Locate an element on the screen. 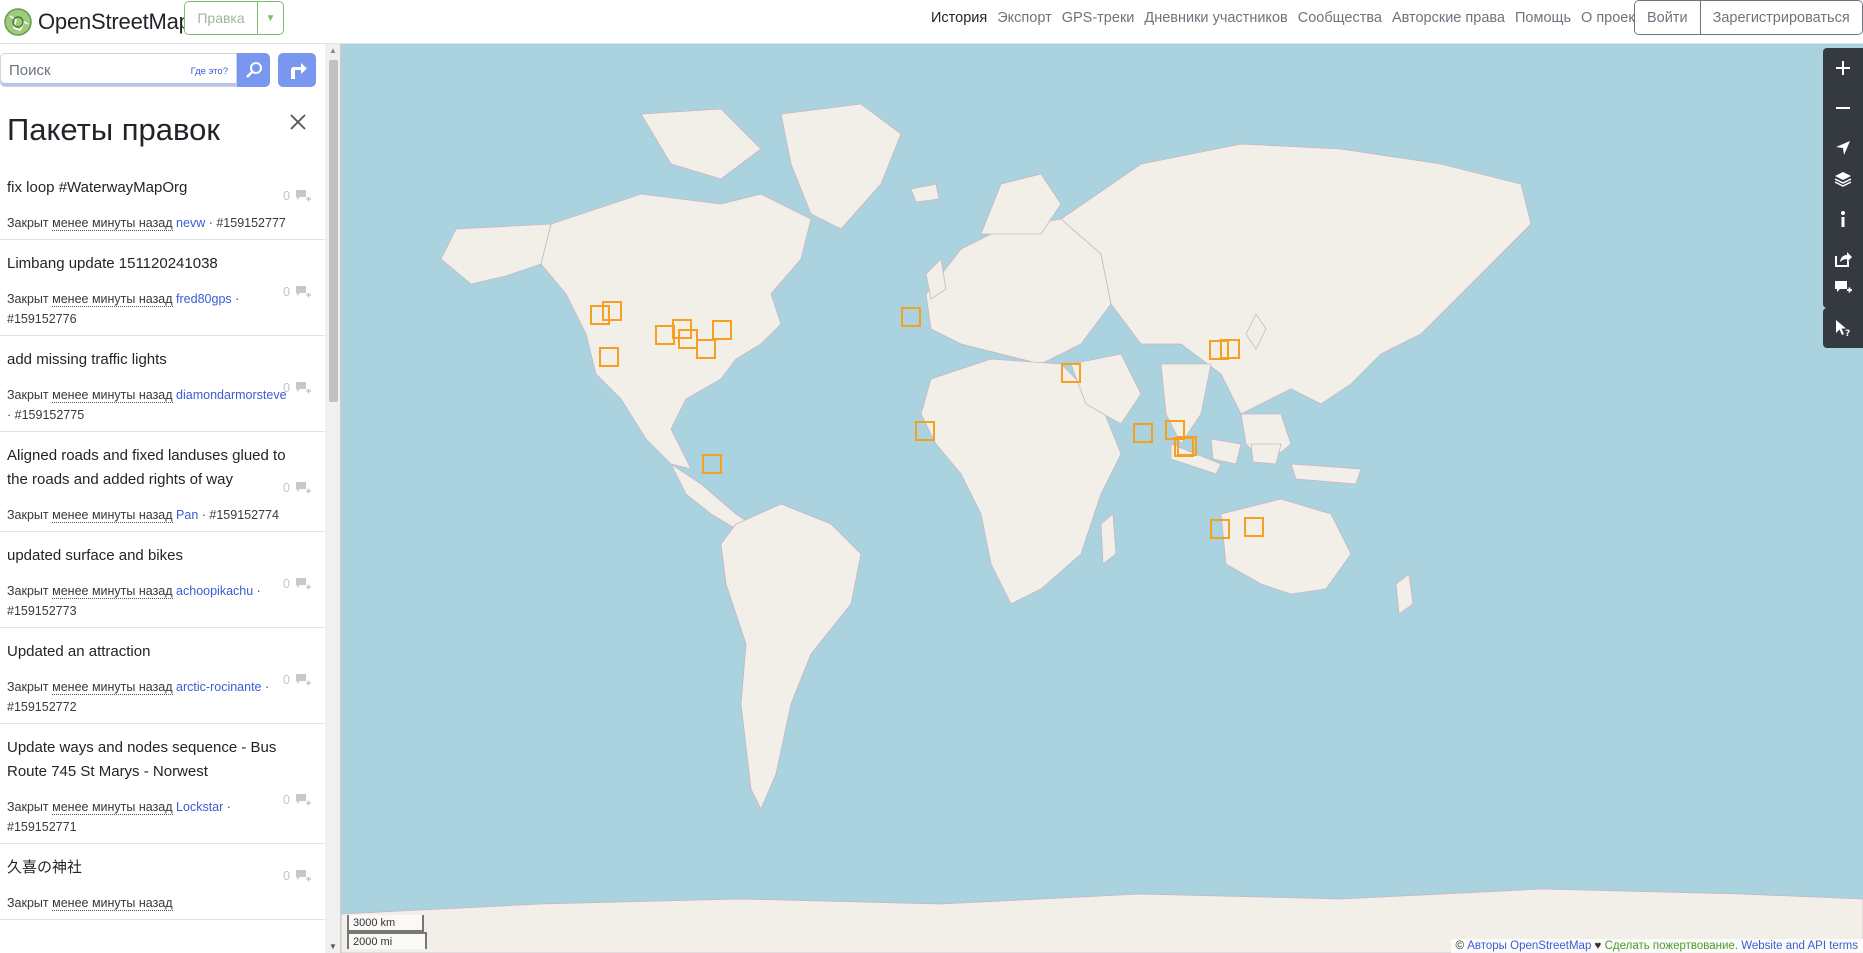  zoom-out-icon is located at coordinates (1843, 108).